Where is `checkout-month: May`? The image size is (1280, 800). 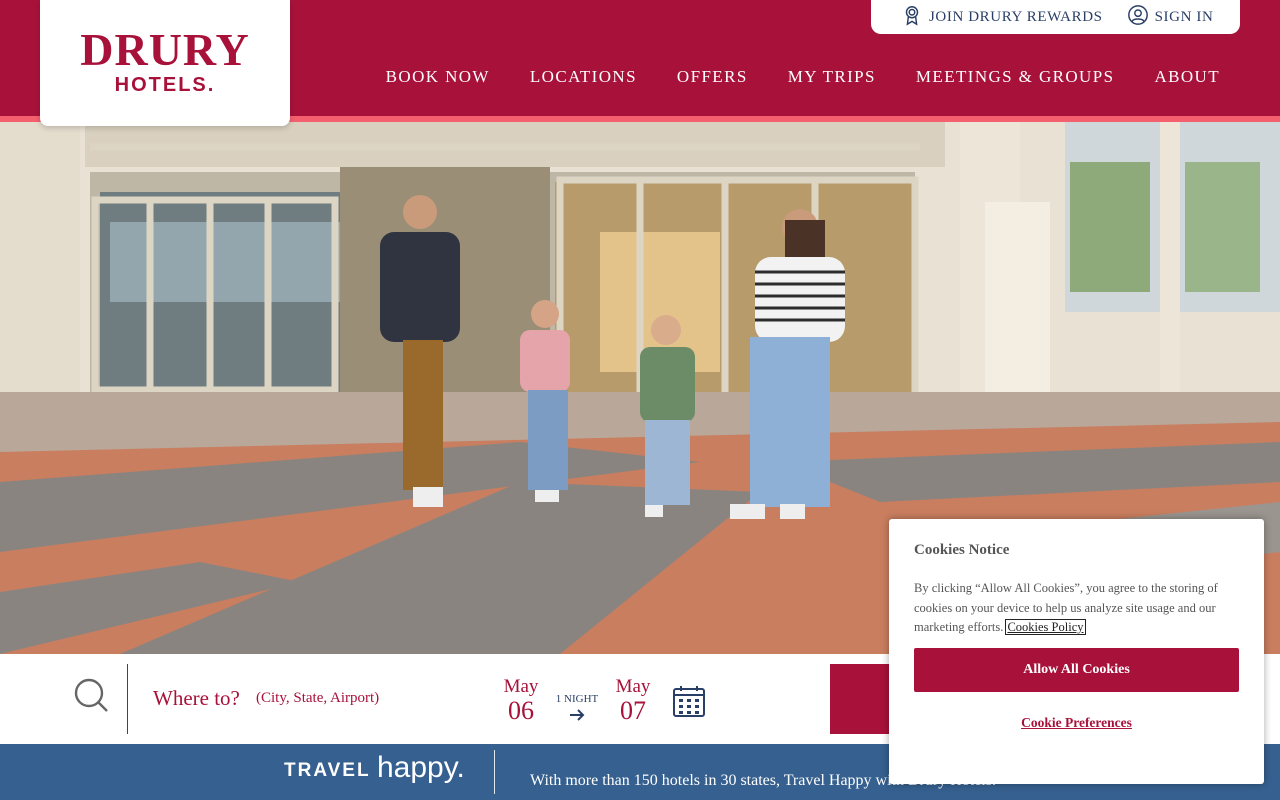
checkout-month: May is located at coordinates (633, 686).